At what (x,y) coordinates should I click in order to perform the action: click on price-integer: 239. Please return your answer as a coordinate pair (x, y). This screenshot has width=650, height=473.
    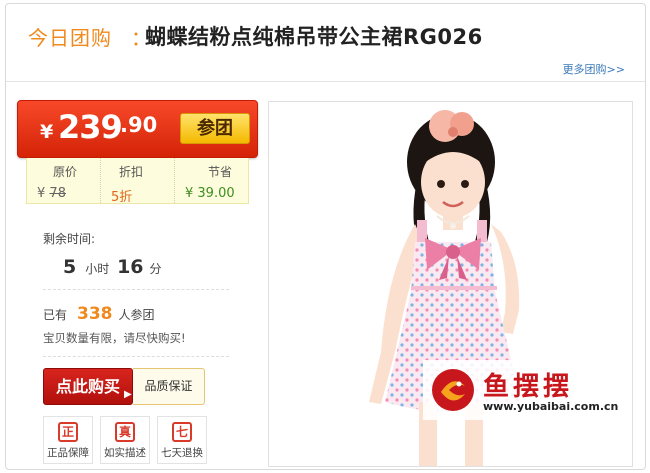
    Looking at the image, I should click on (90, 127).